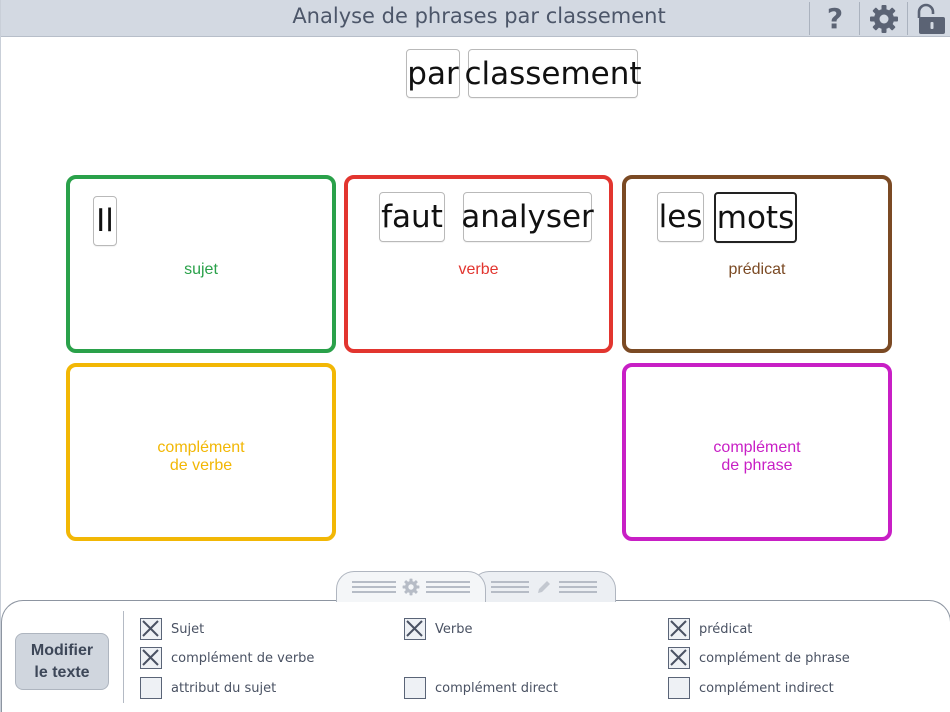 This screenshot has width=950, height=712. Describe the element at coordinates (412, 217) in the screenshot. I see `word-token: faut` at that location.